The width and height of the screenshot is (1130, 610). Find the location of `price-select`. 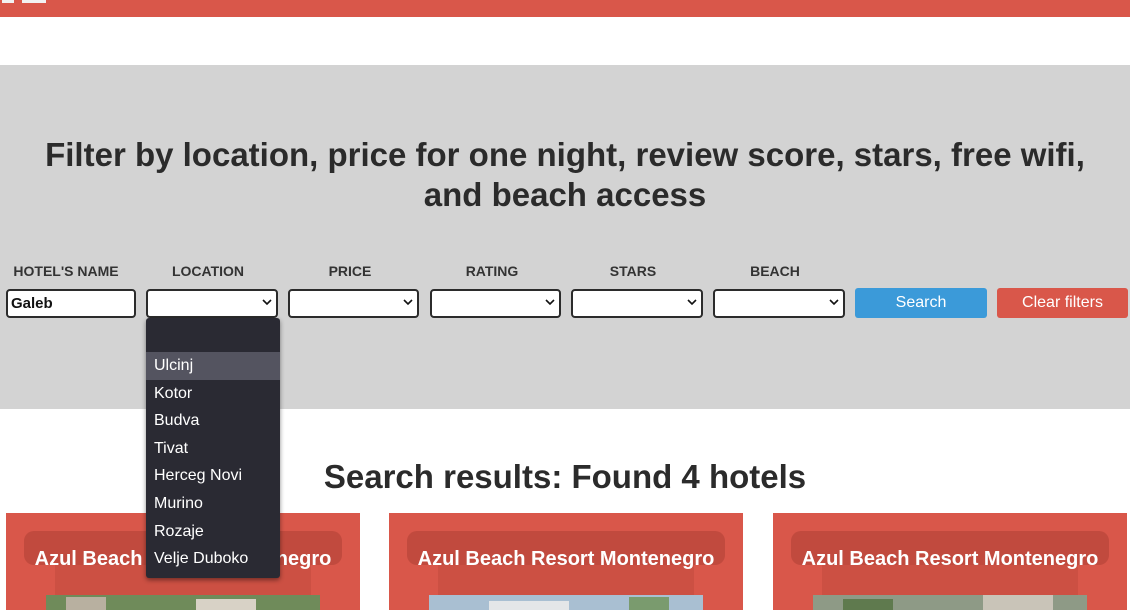

price-select is located at coordinates (353, 303).